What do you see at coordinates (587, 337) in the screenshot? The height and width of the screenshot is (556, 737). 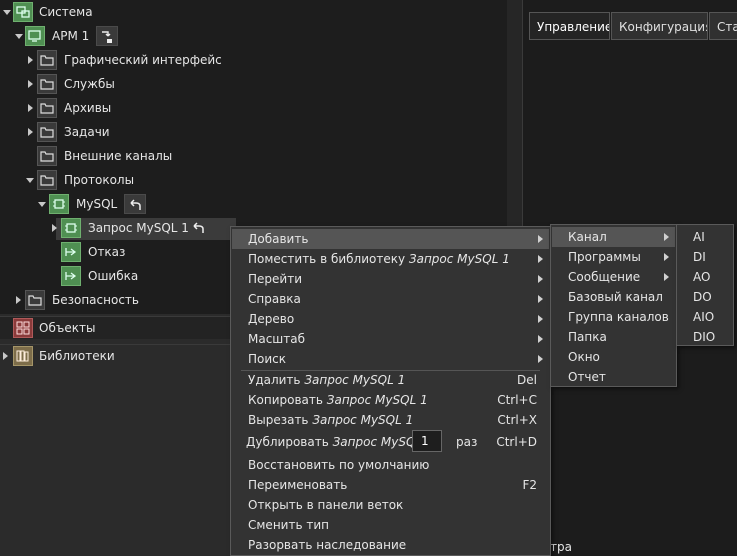 I see `menu-label: Папка` at bounding box center [587, 337].